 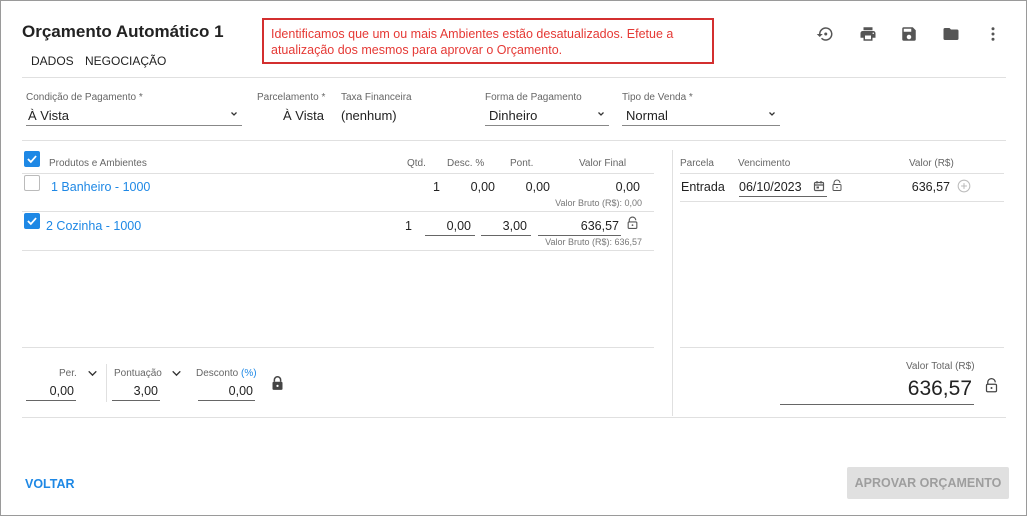 What do you see at coordinates (369, 115) in the screenshot?
I see `taxa-value: (nenhum)` at bounding box center [369, 115].